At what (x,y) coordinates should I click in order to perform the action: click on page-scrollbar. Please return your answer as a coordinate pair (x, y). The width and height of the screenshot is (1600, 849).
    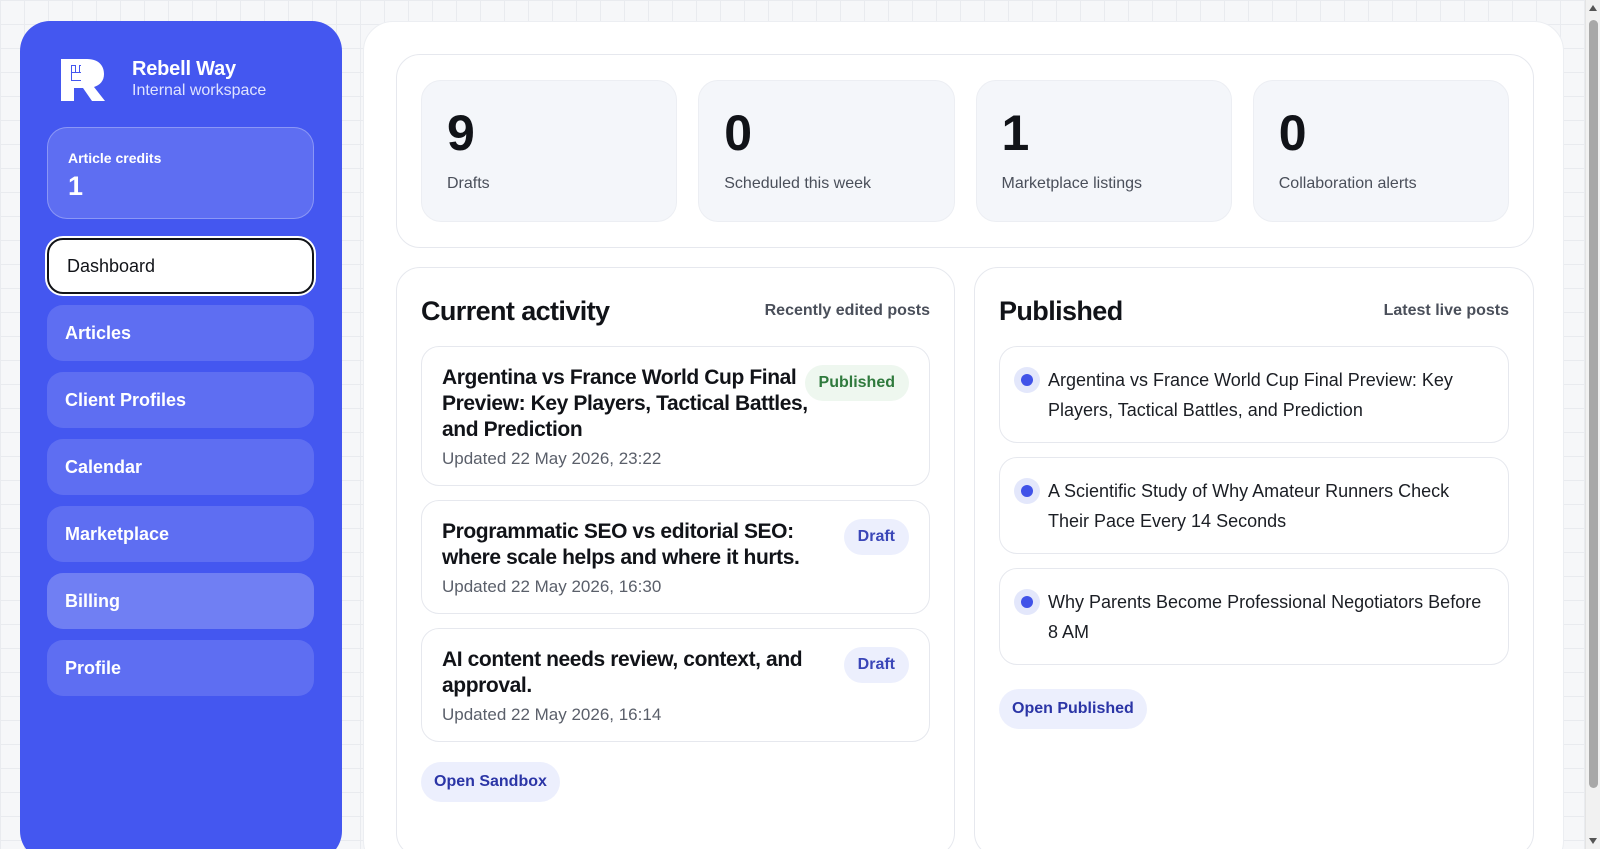
    Looking at the image, I should click on (1592, 424).